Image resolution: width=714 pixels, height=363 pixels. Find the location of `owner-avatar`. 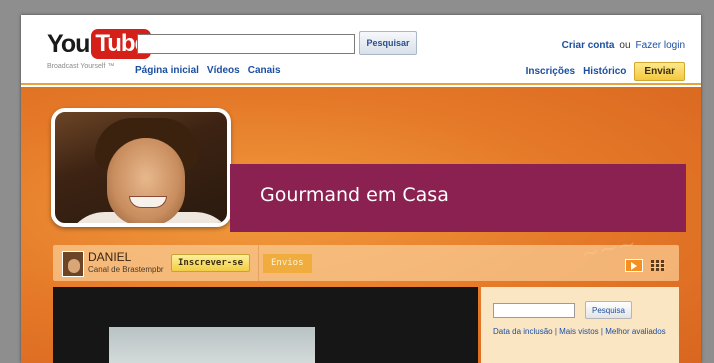

owner-avatar is located at coordinates (73, 264).